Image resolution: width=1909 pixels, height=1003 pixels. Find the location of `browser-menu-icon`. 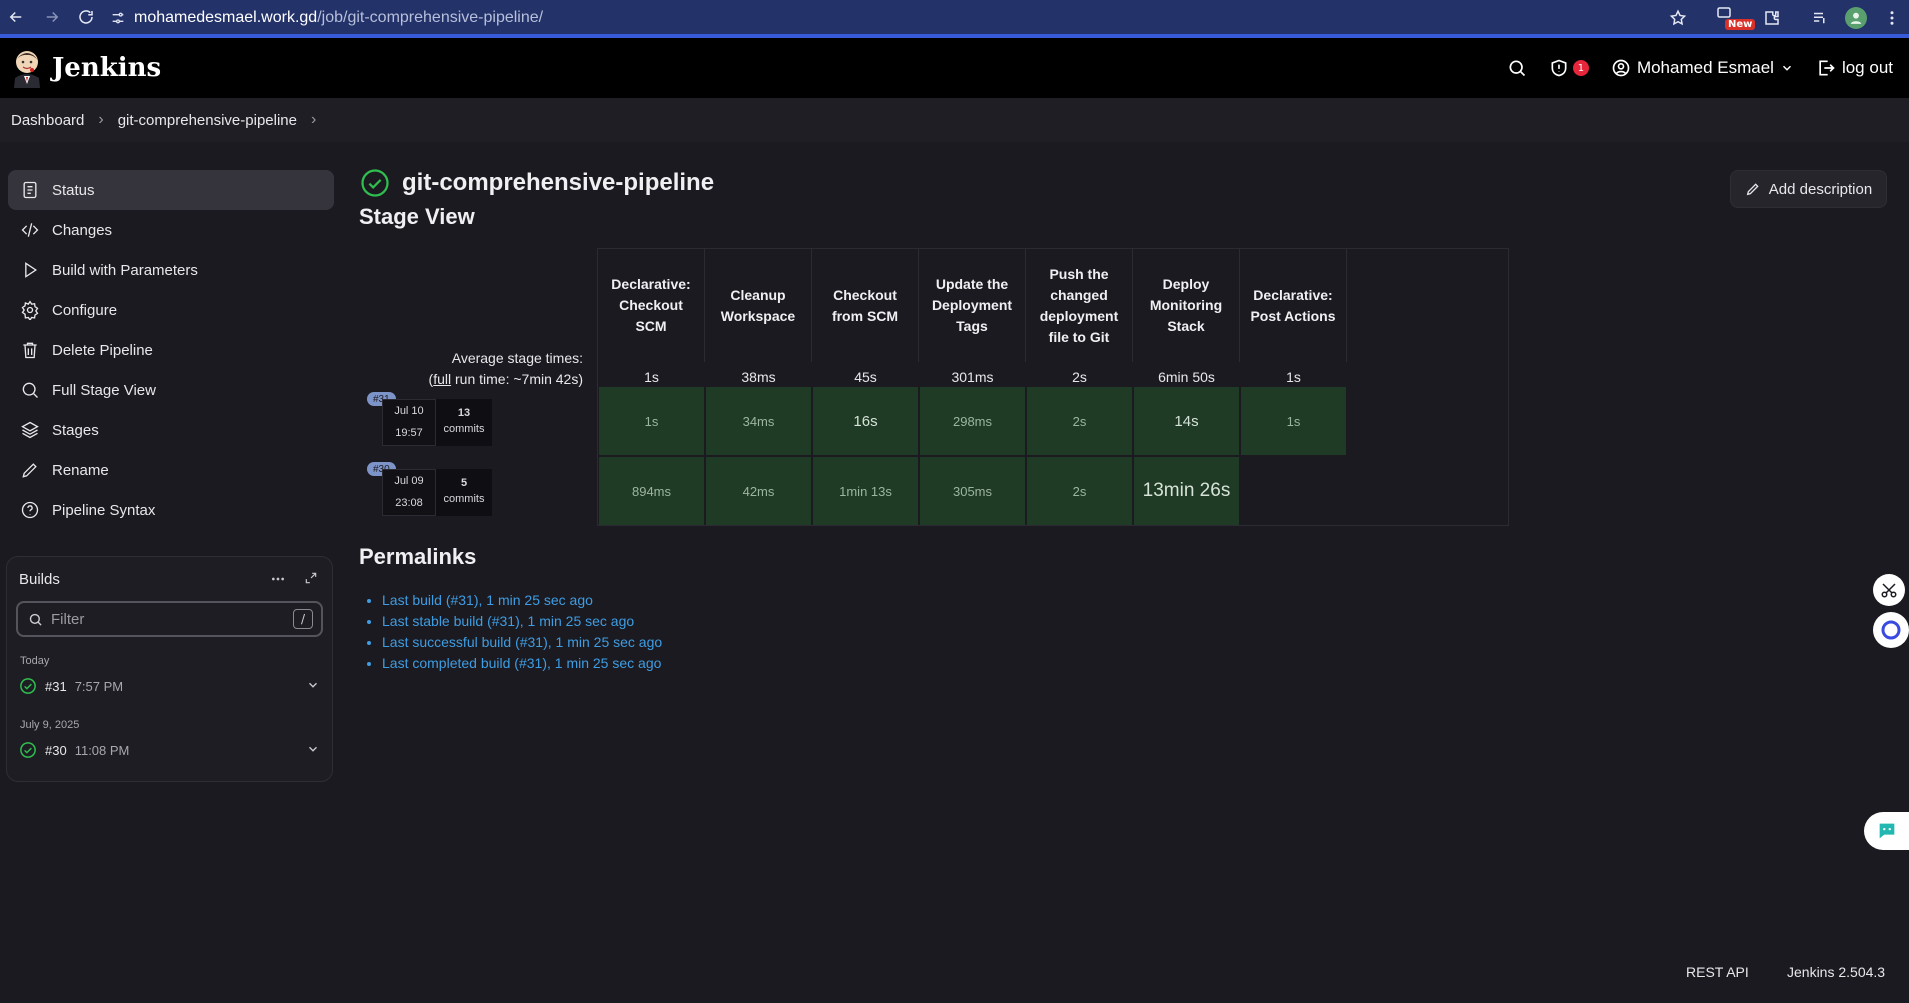

browser-menu-icon is located at coordinates (1892, 18).